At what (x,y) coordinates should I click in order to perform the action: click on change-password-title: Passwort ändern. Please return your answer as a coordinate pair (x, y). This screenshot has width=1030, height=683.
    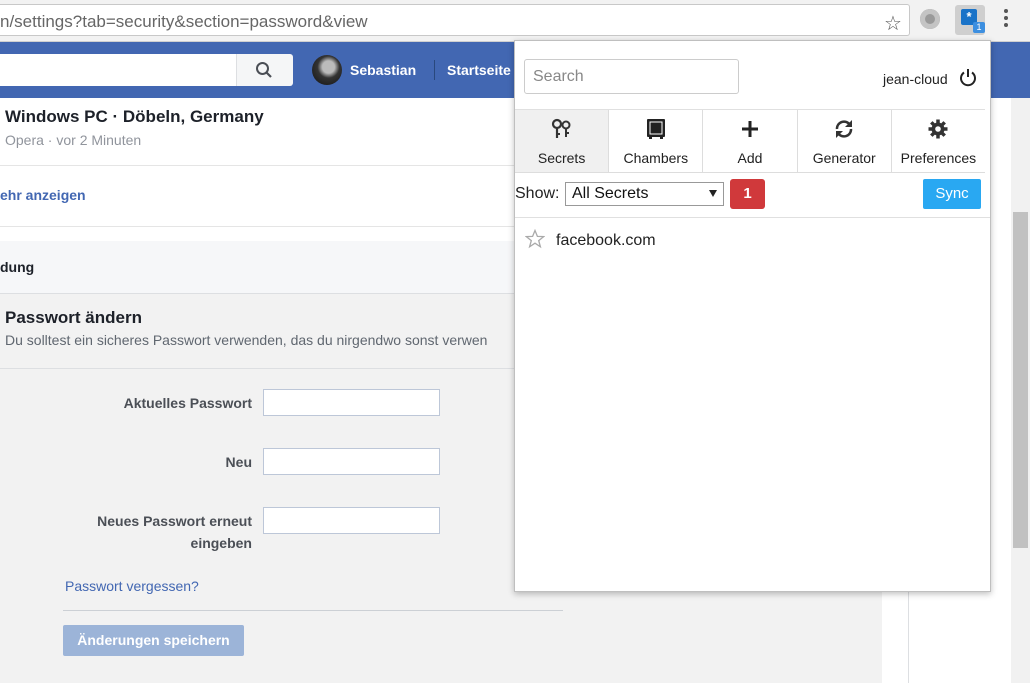
    Looking at the image, I should click on (73, 317).